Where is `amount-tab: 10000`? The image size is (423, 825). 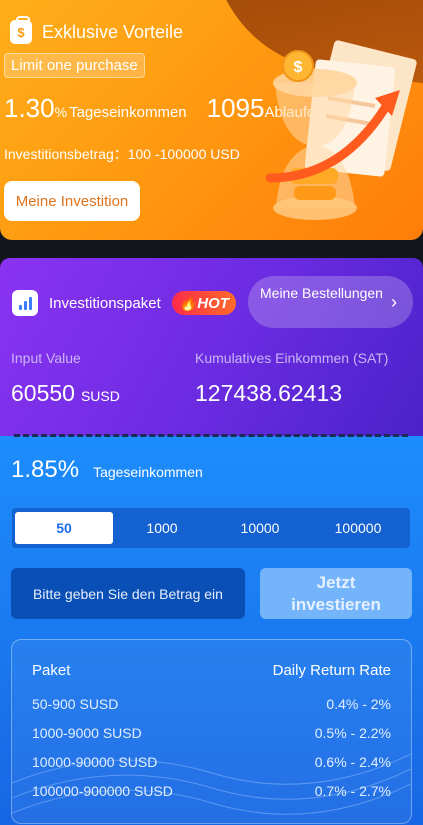 amount-tab: 10000 is located at coordinates (260, 528).